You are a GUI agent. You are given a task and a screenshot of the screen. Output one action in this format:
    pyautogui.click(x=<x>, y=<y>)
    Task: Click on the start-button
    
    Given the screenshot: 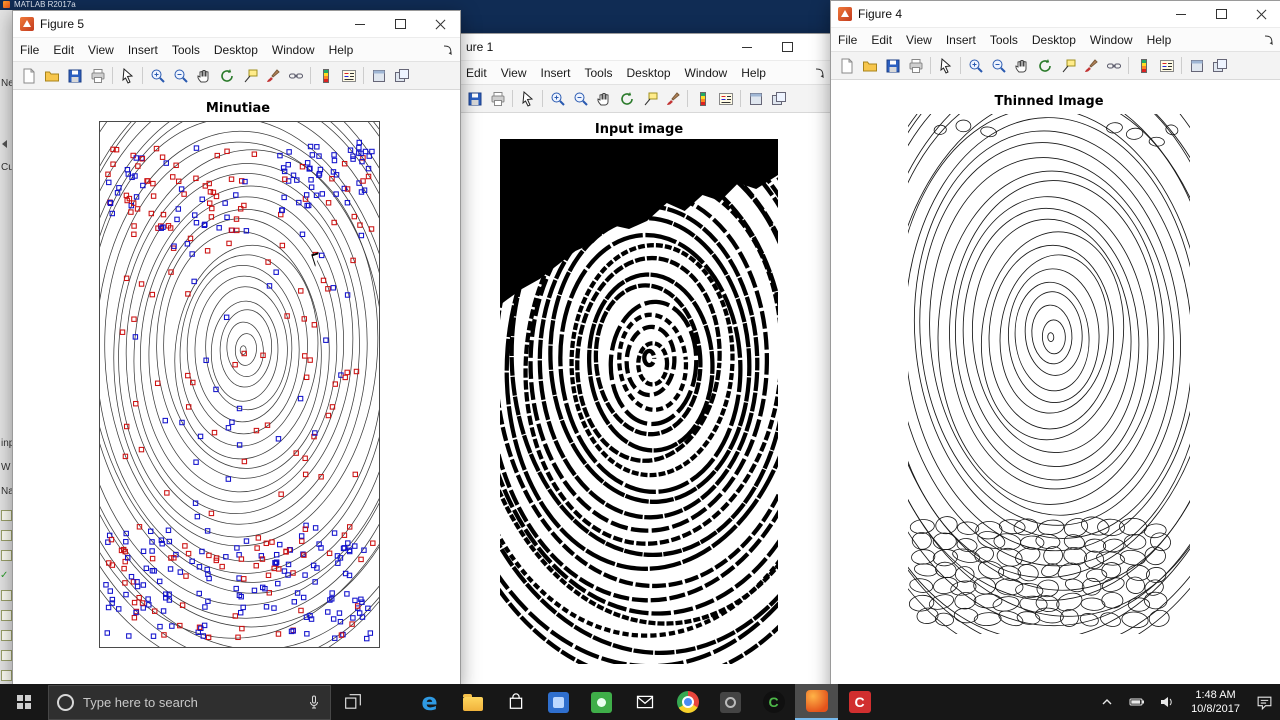 What is the action you would take?
    pyautogui.click(x=24, y=702)
    